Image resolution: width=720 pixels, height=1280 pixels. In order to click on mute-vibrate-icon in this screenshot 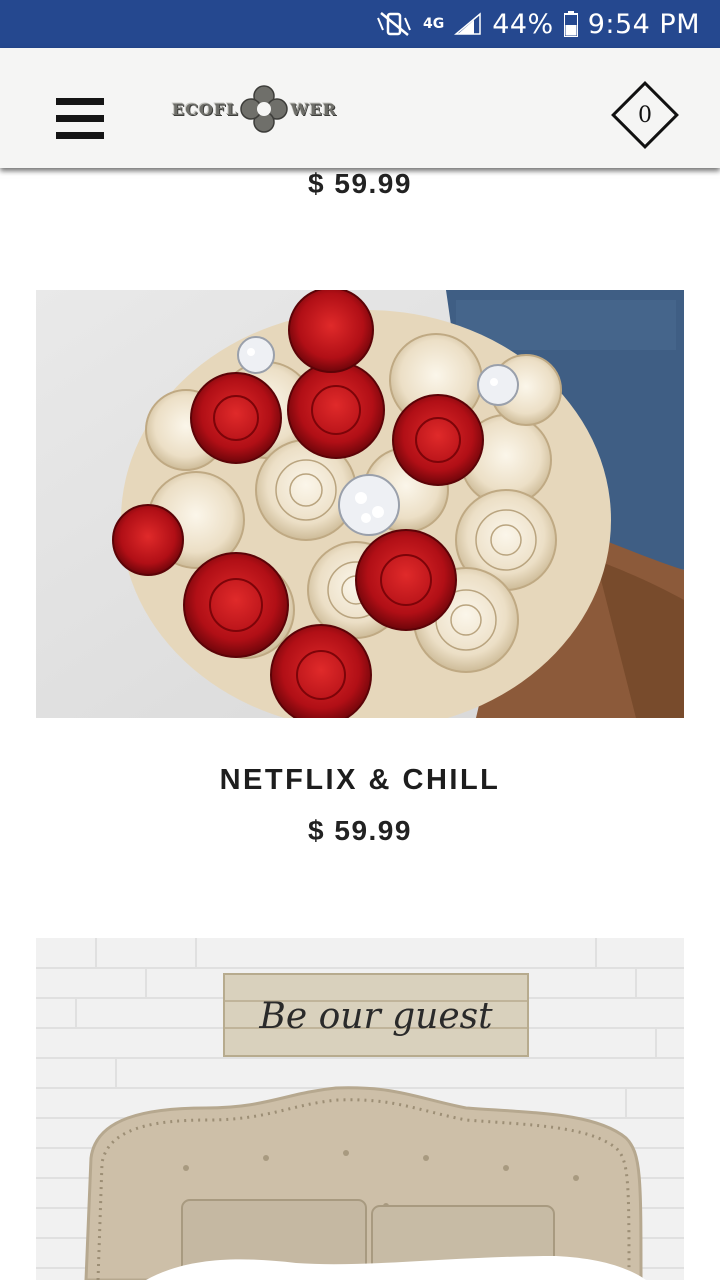, I will do `click(394, 24)`.